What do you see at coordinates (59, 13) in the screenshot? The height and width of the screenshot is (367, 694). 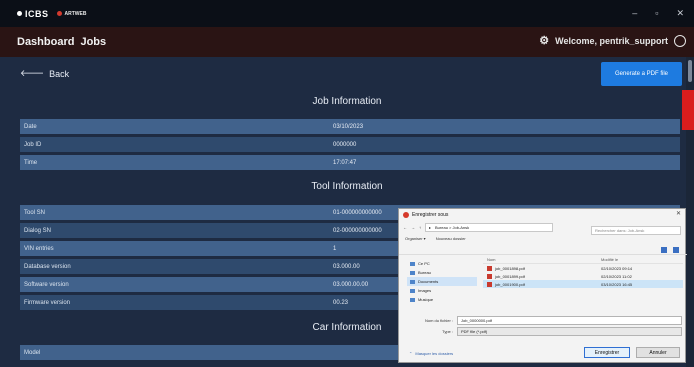 I see `partner-dot-icon` at bounding box center [59, 13].